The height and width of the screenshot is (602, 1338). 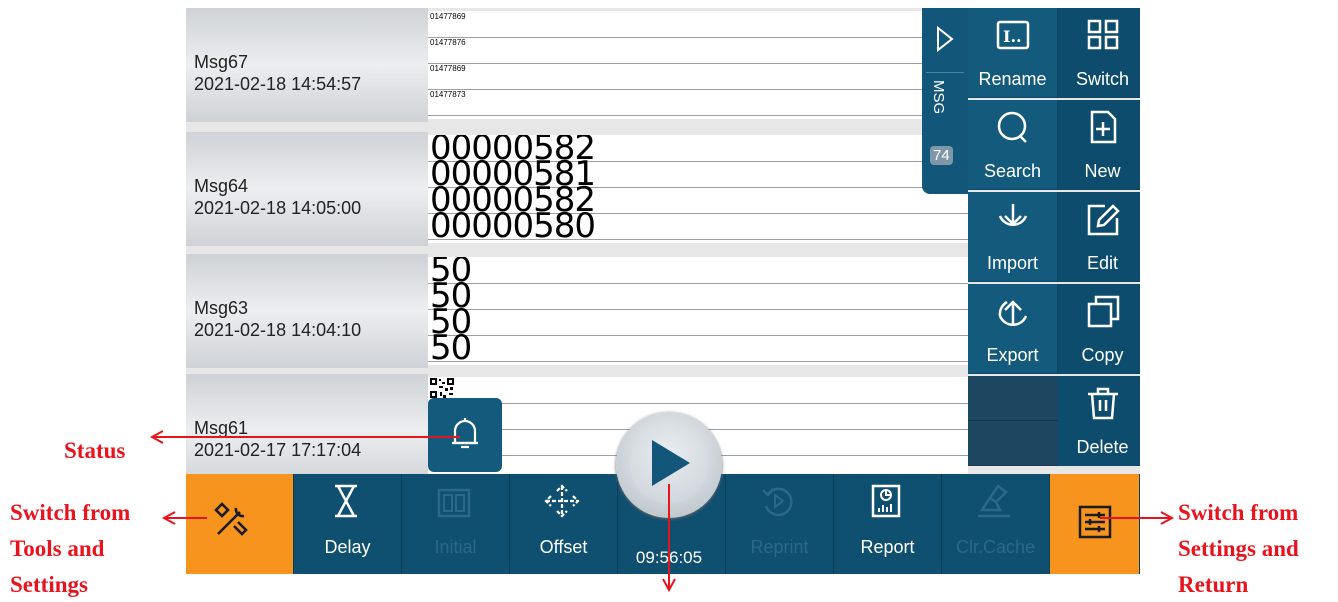 What do you see at coordinates (57, 548) in the screenshot?
I see `left-annotation-line2: Tools and` at bounding box center [57, 548].